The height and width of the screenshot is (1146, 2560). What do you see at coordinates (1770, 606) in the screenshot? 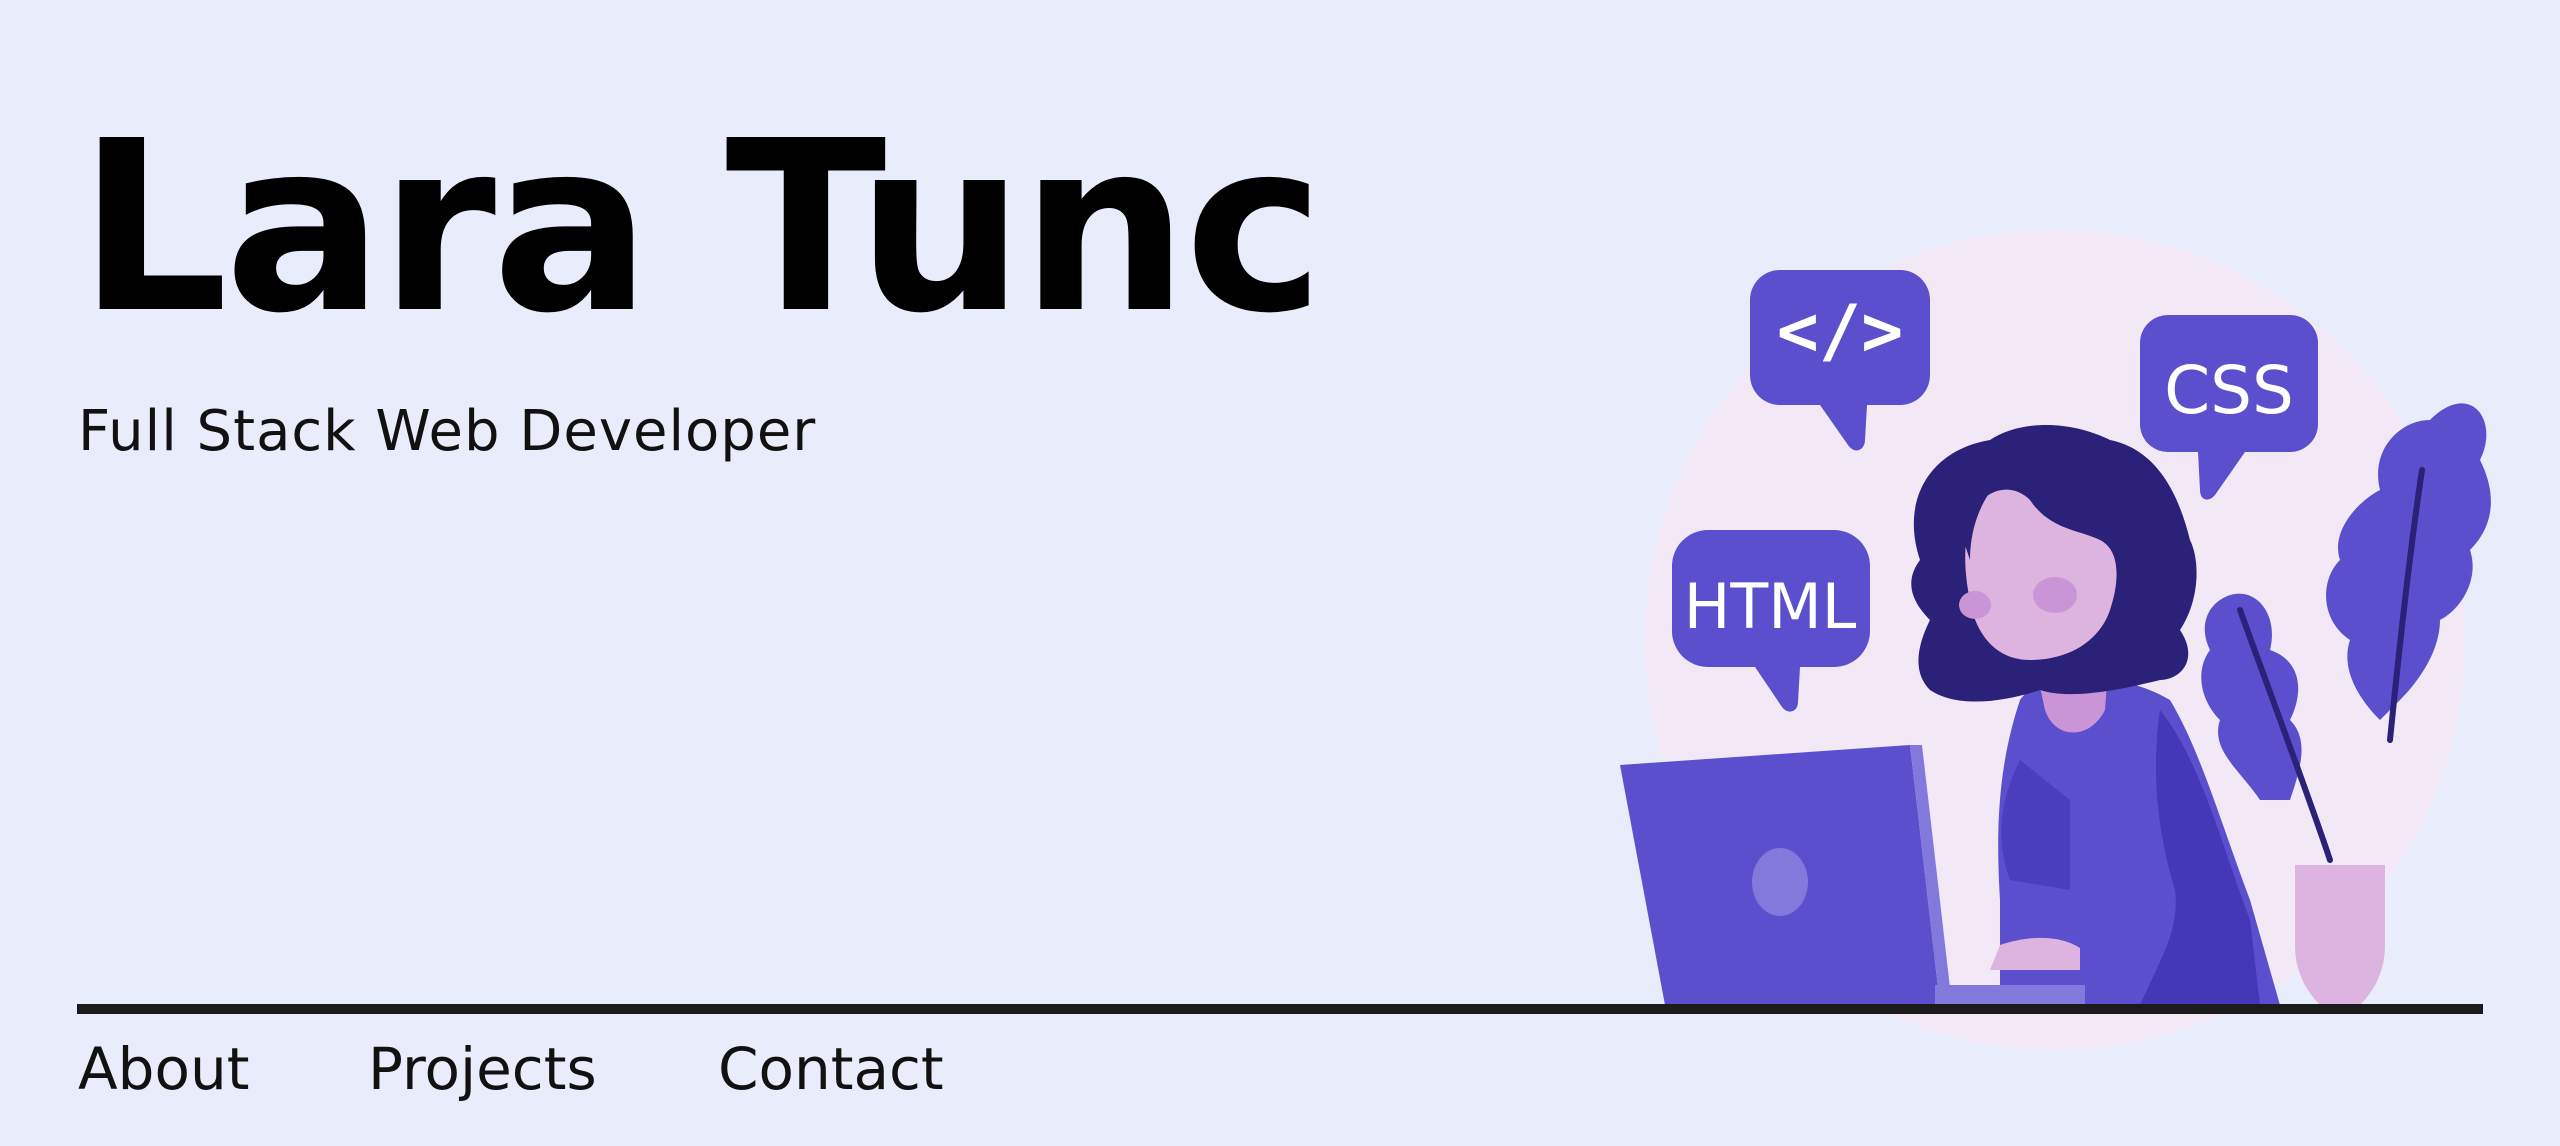
I see `html-bubble-text: HTML` at bounding box center [1770, 606].